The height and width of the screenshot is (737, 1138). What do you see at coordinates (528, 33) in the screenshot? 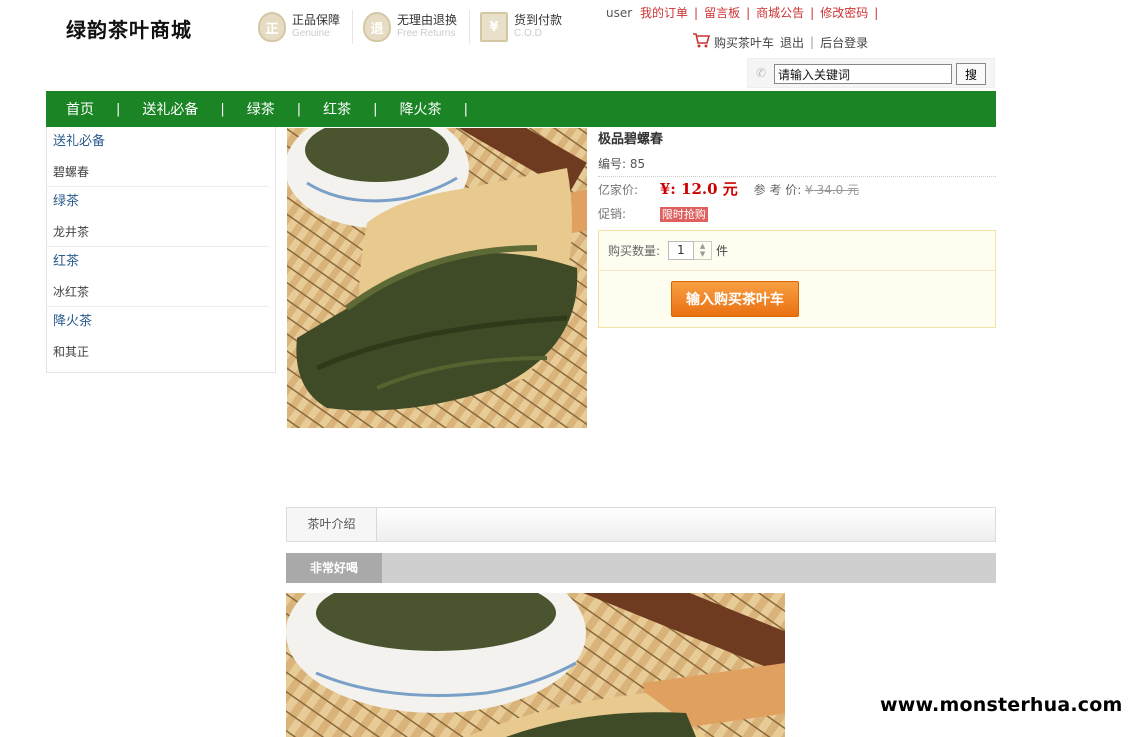
I see `guarantee-cod-en: C.O.D` at bounding box center [528, 33].